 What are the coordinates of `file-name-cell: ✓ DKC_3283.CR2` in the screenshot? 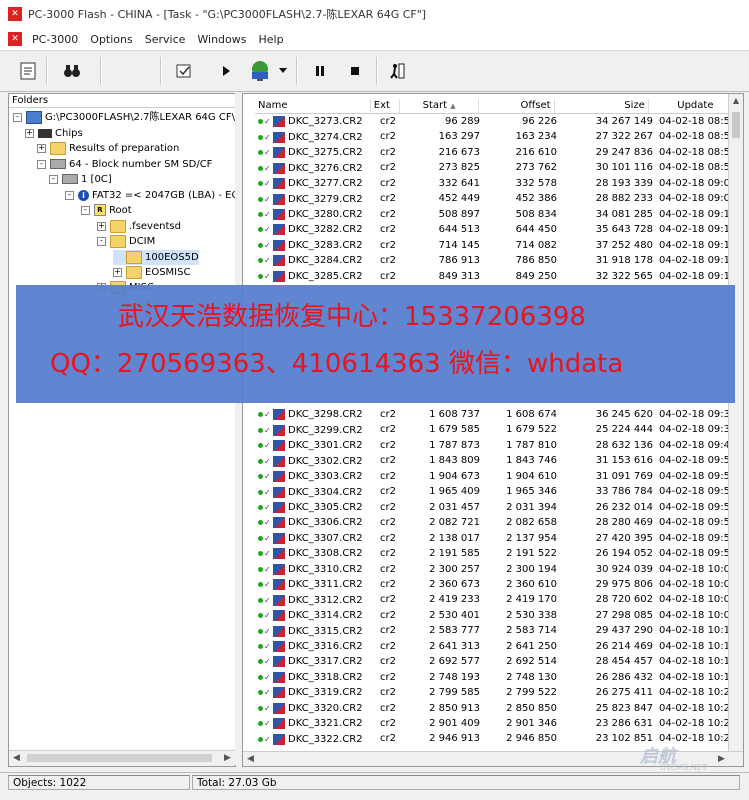 It's located at (314, 246).